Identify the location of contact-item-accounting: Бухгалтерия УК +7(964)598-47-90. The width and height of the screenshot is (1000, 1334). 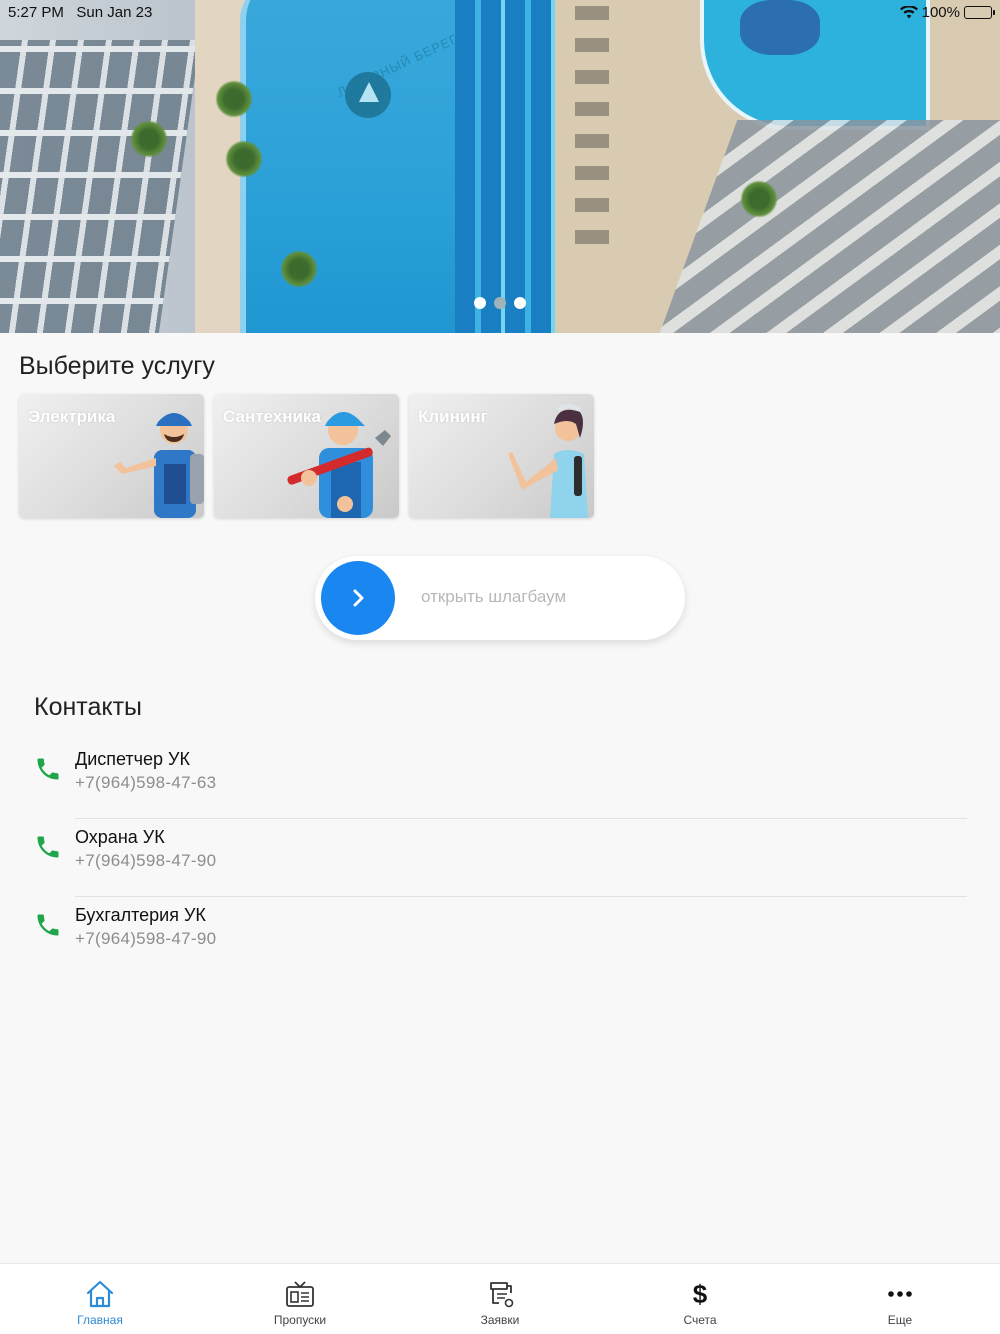
(500, 936).